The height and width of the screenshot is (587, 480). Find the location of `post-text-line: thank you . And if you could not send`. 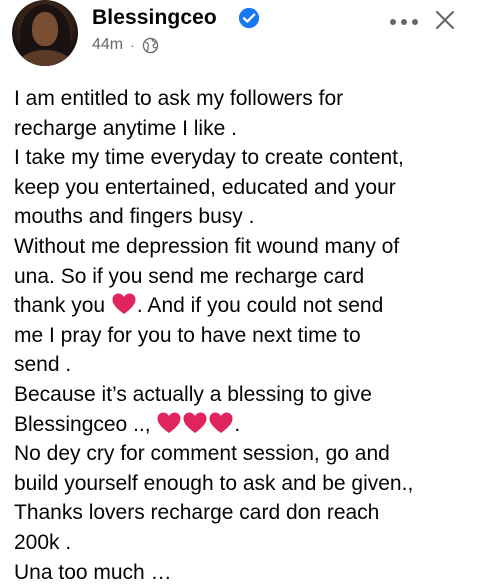

post-text-line: thank you . And if you could not send is located at coordinates (244, 306).